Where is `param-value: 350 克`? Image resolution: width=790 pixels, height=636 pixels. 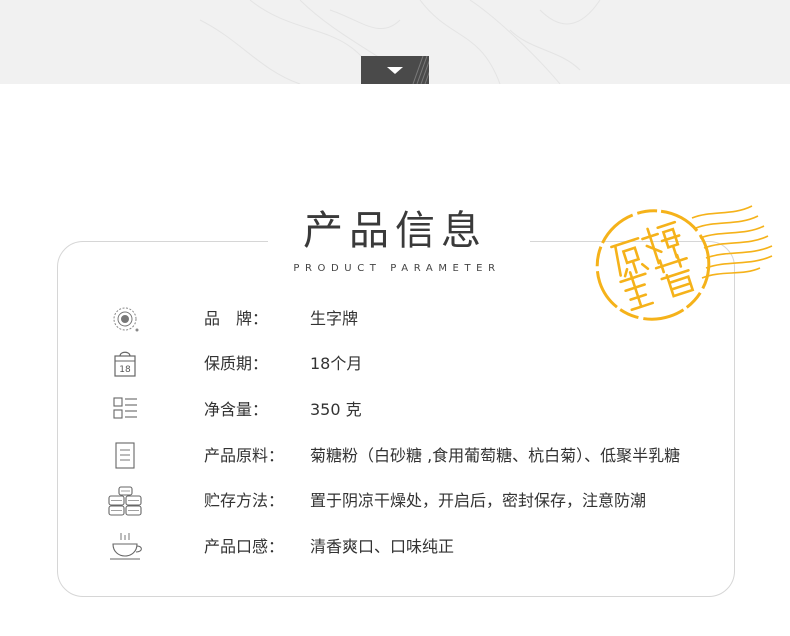
param-value: 350 克 is located at coordinates (336, 409).